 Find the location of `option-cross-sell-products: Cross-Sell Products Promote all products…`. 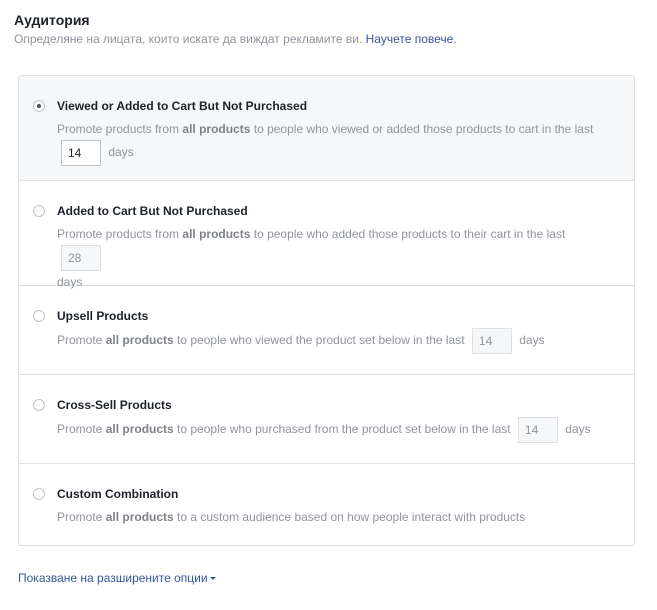

option-cross-sell-products: Cross-Sell Products Promote all products… is located at coordinates (326, 419).